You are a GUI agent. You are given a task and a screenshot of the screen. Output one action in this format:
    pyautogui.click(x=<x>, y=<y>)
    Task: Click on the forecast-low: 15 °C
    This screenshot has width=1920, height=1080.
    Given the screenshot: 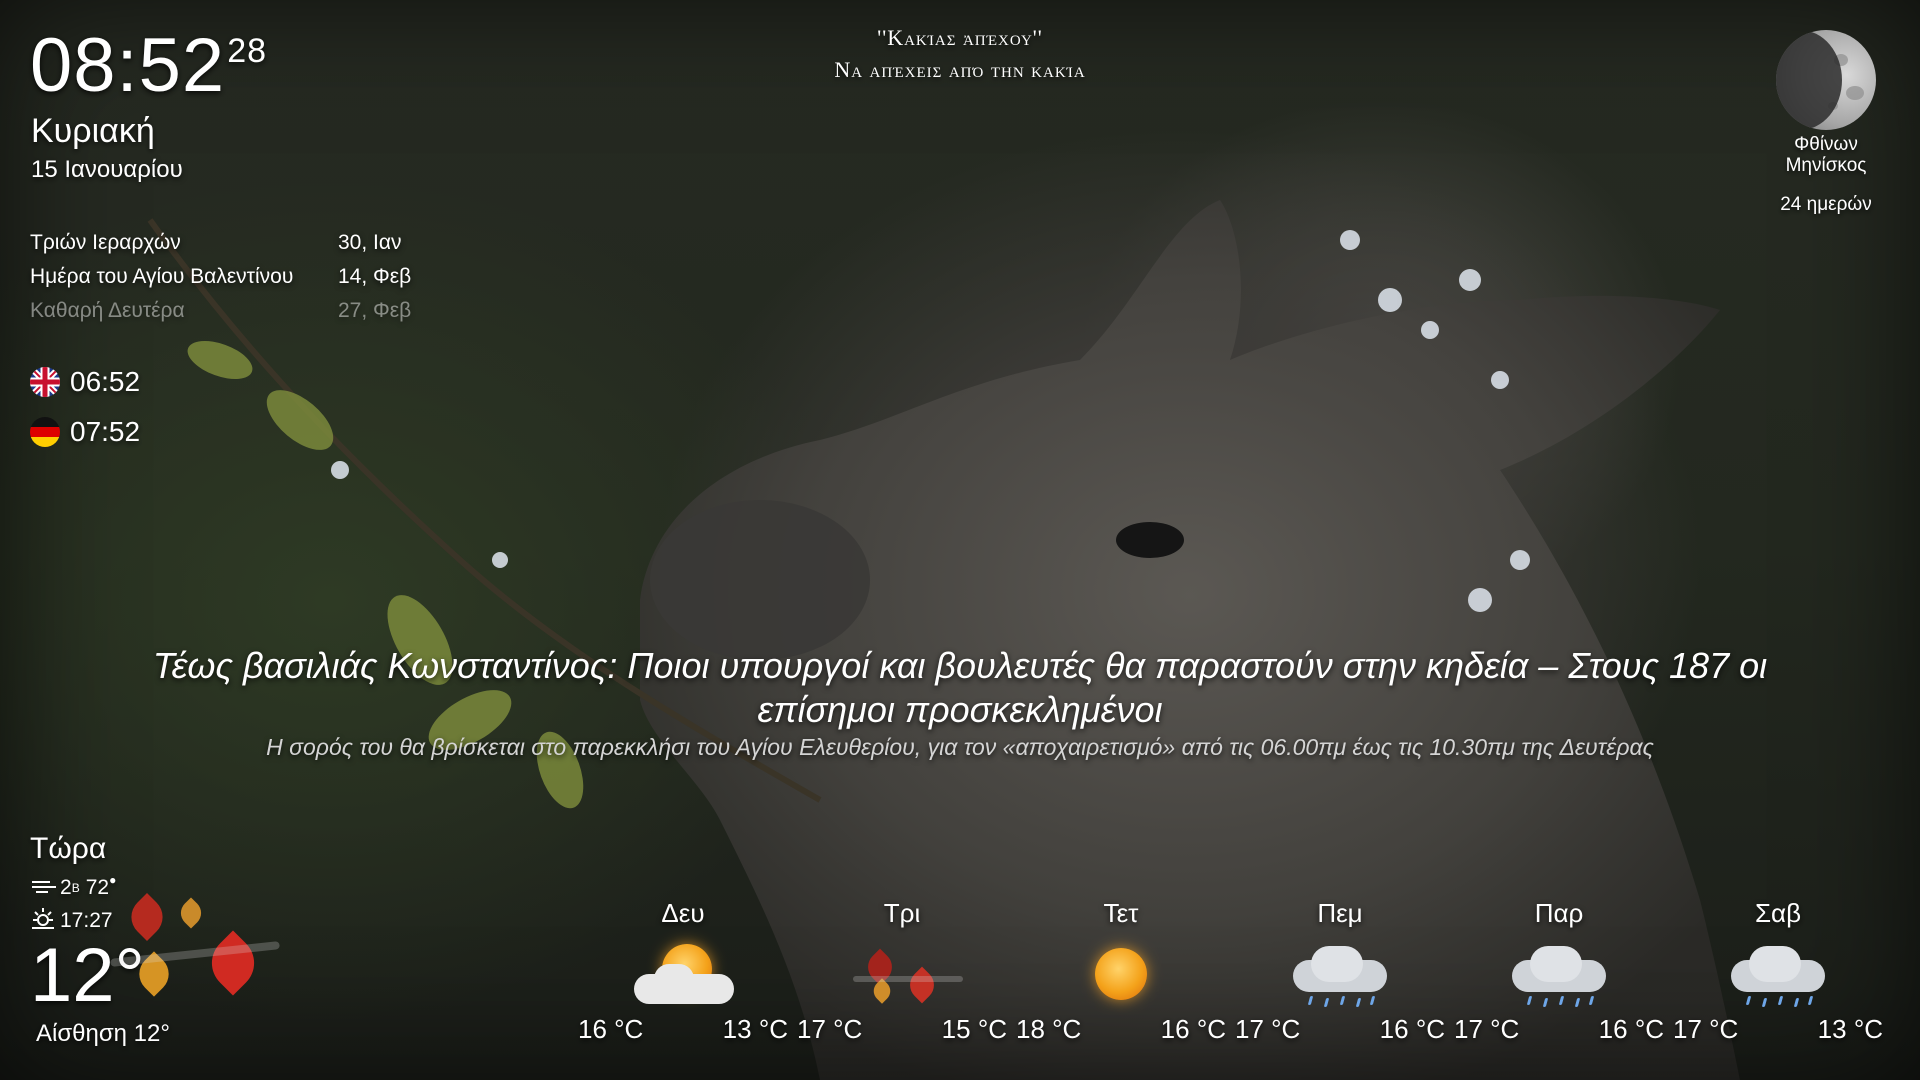 What is the action you would take?
    pyautogui.click(x=974, y=1029)
    